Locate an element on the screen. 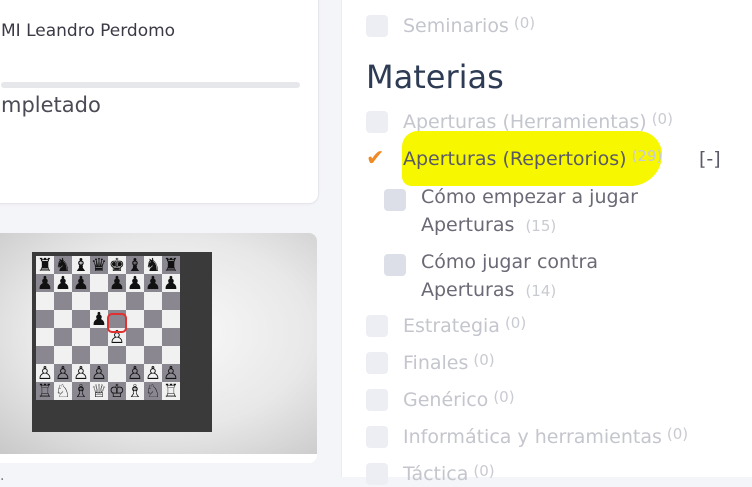 This screenshot has width=752, height=487. filter-tactica: Táctica (0) is located at coordinates (430, 474).